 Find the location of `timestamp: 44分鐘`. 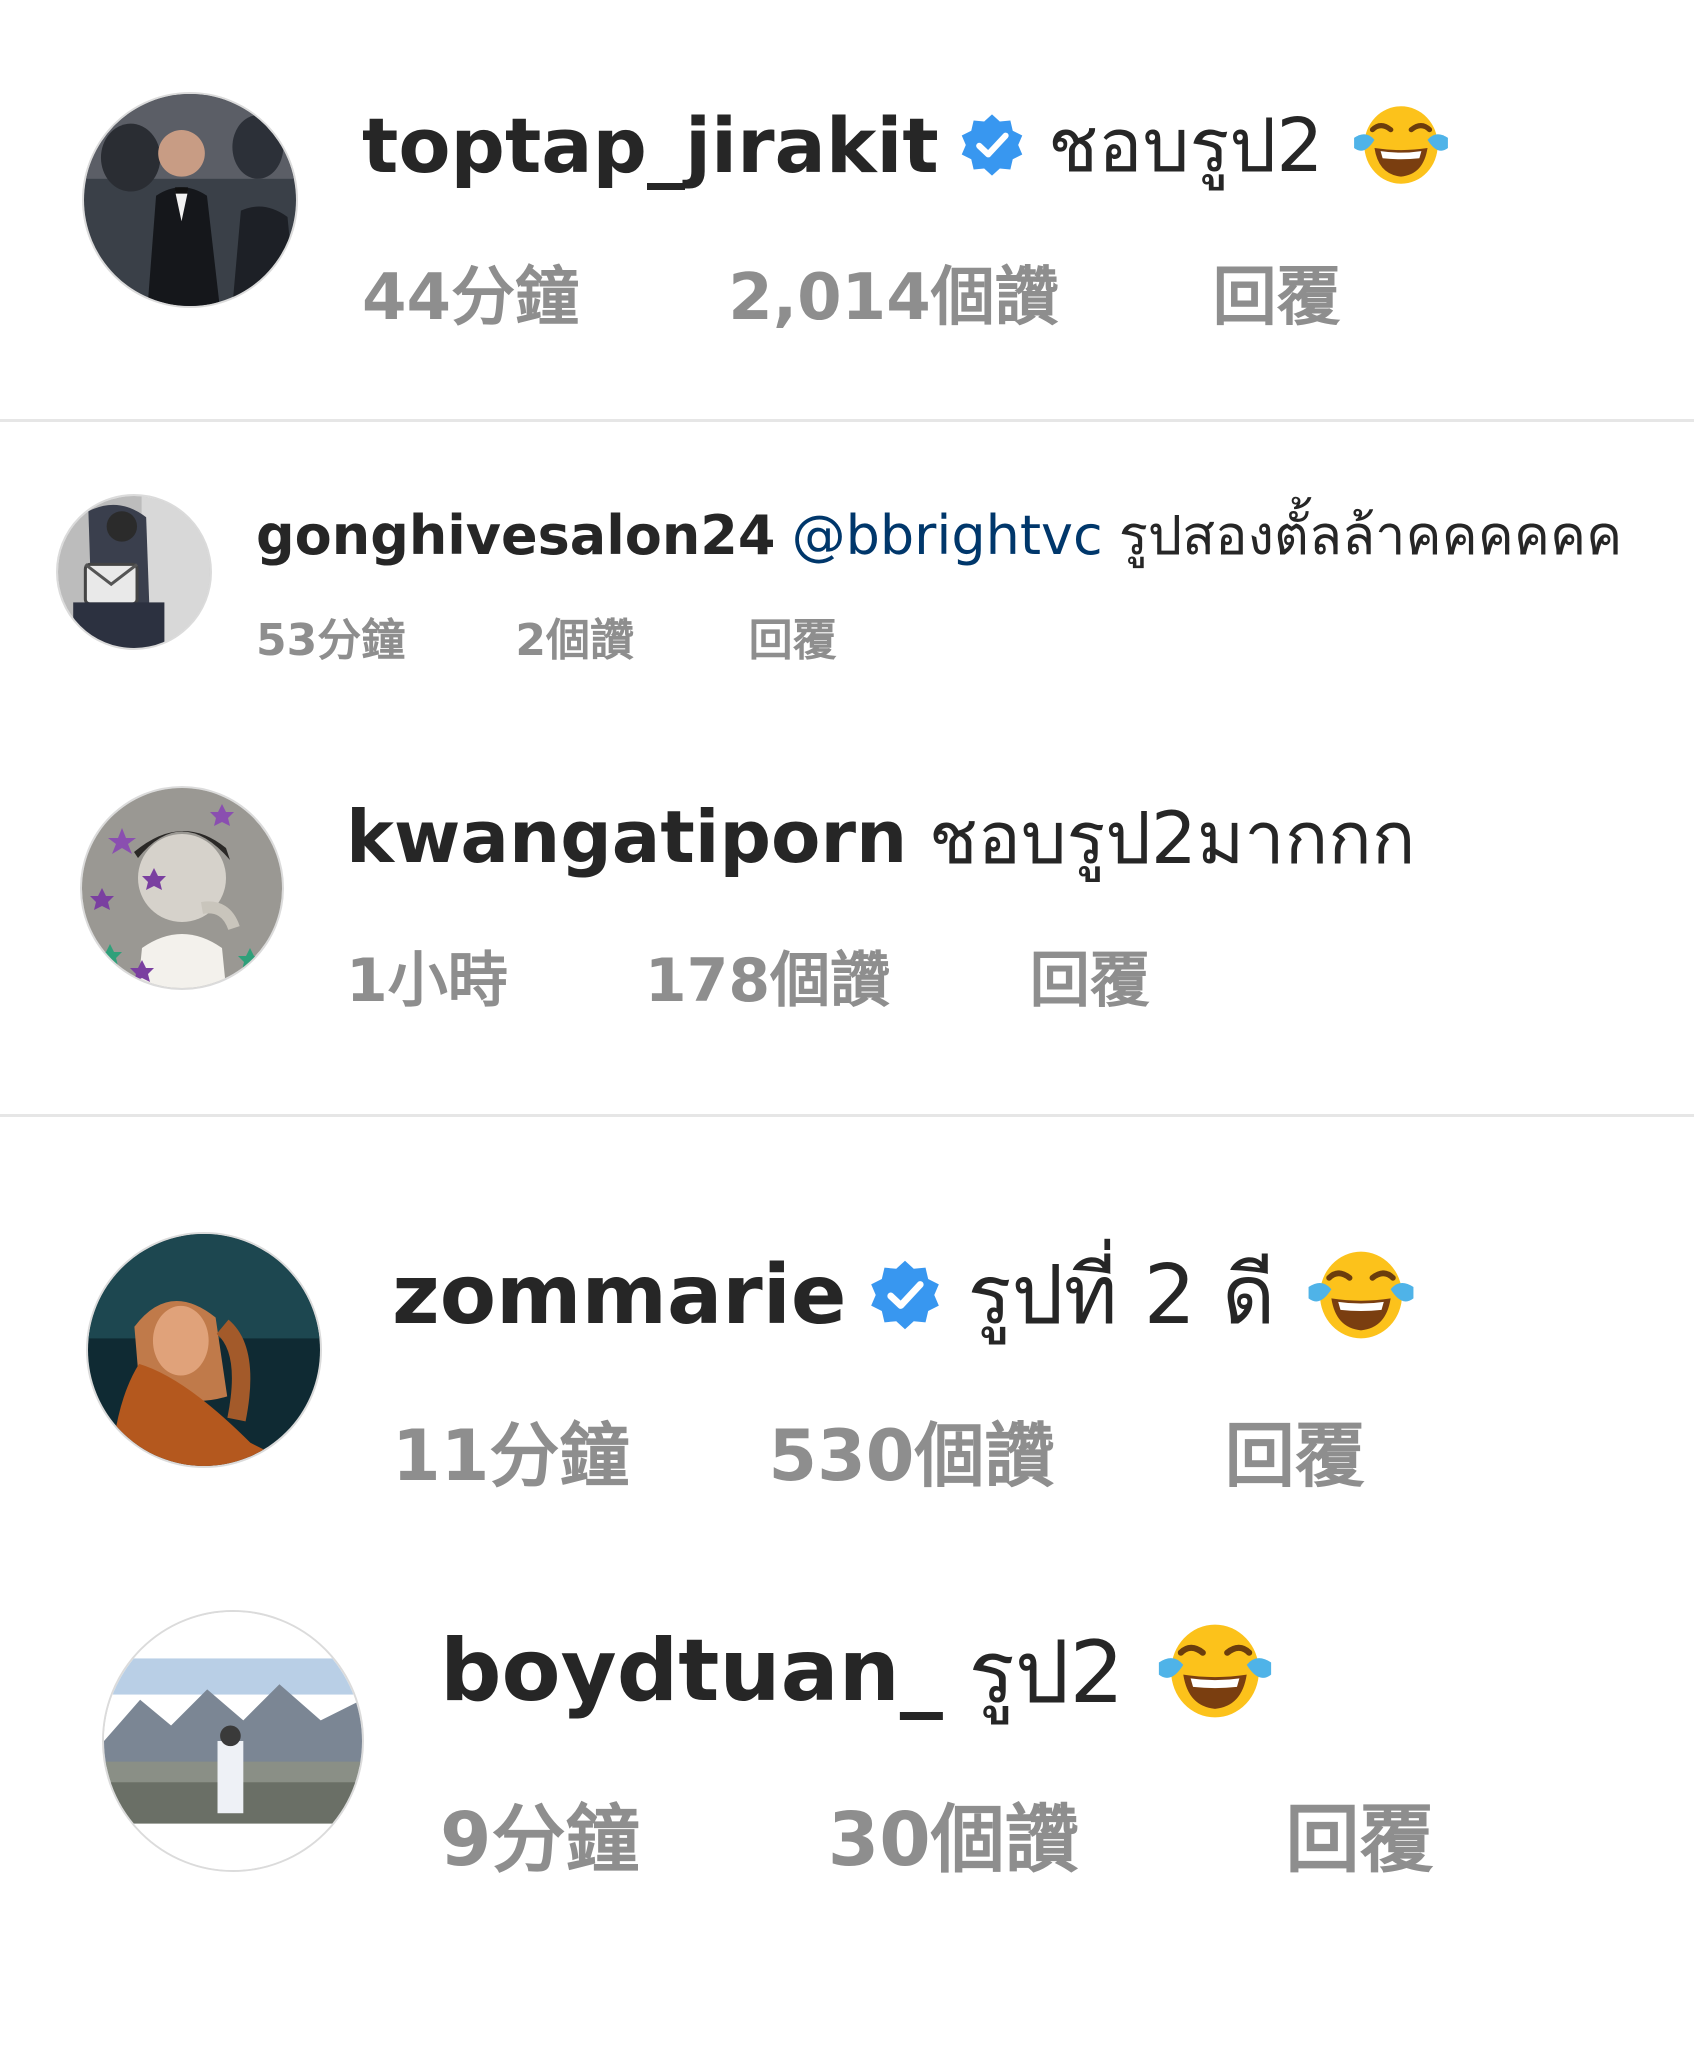

timestamp: 44分鐘 is located at coordinates (471, 298).